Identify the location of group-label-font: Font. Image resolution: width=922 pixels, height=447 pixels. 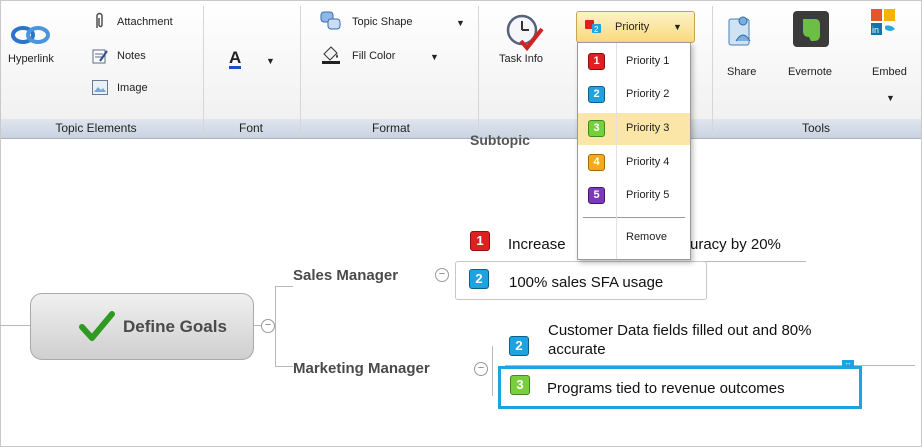
(250, 128).